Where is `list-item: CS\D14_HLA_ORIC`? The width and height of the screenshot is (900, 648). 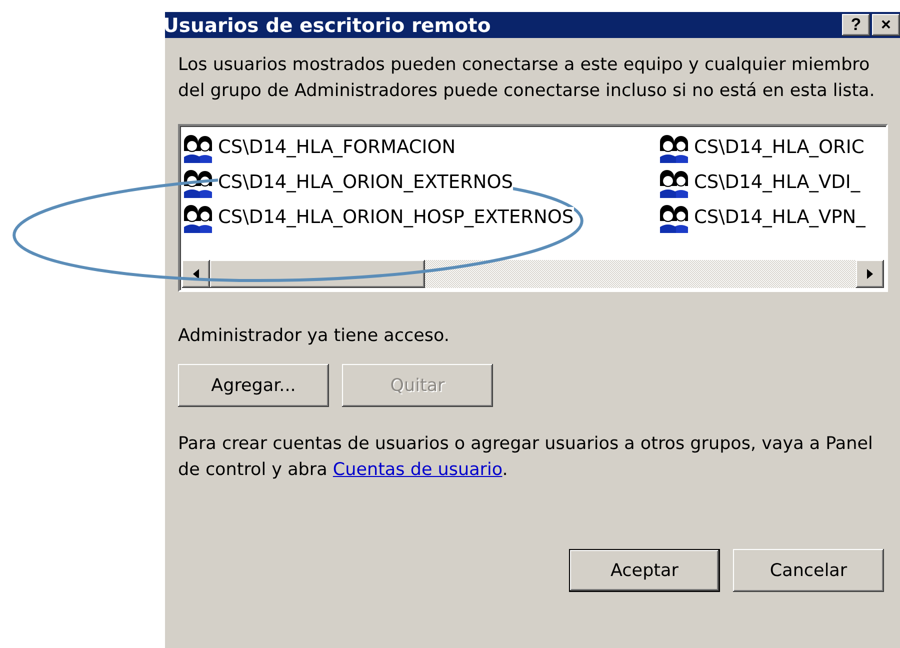
list-item: CS\D14_HLA_ORIC is located at coordinates (779, 147).